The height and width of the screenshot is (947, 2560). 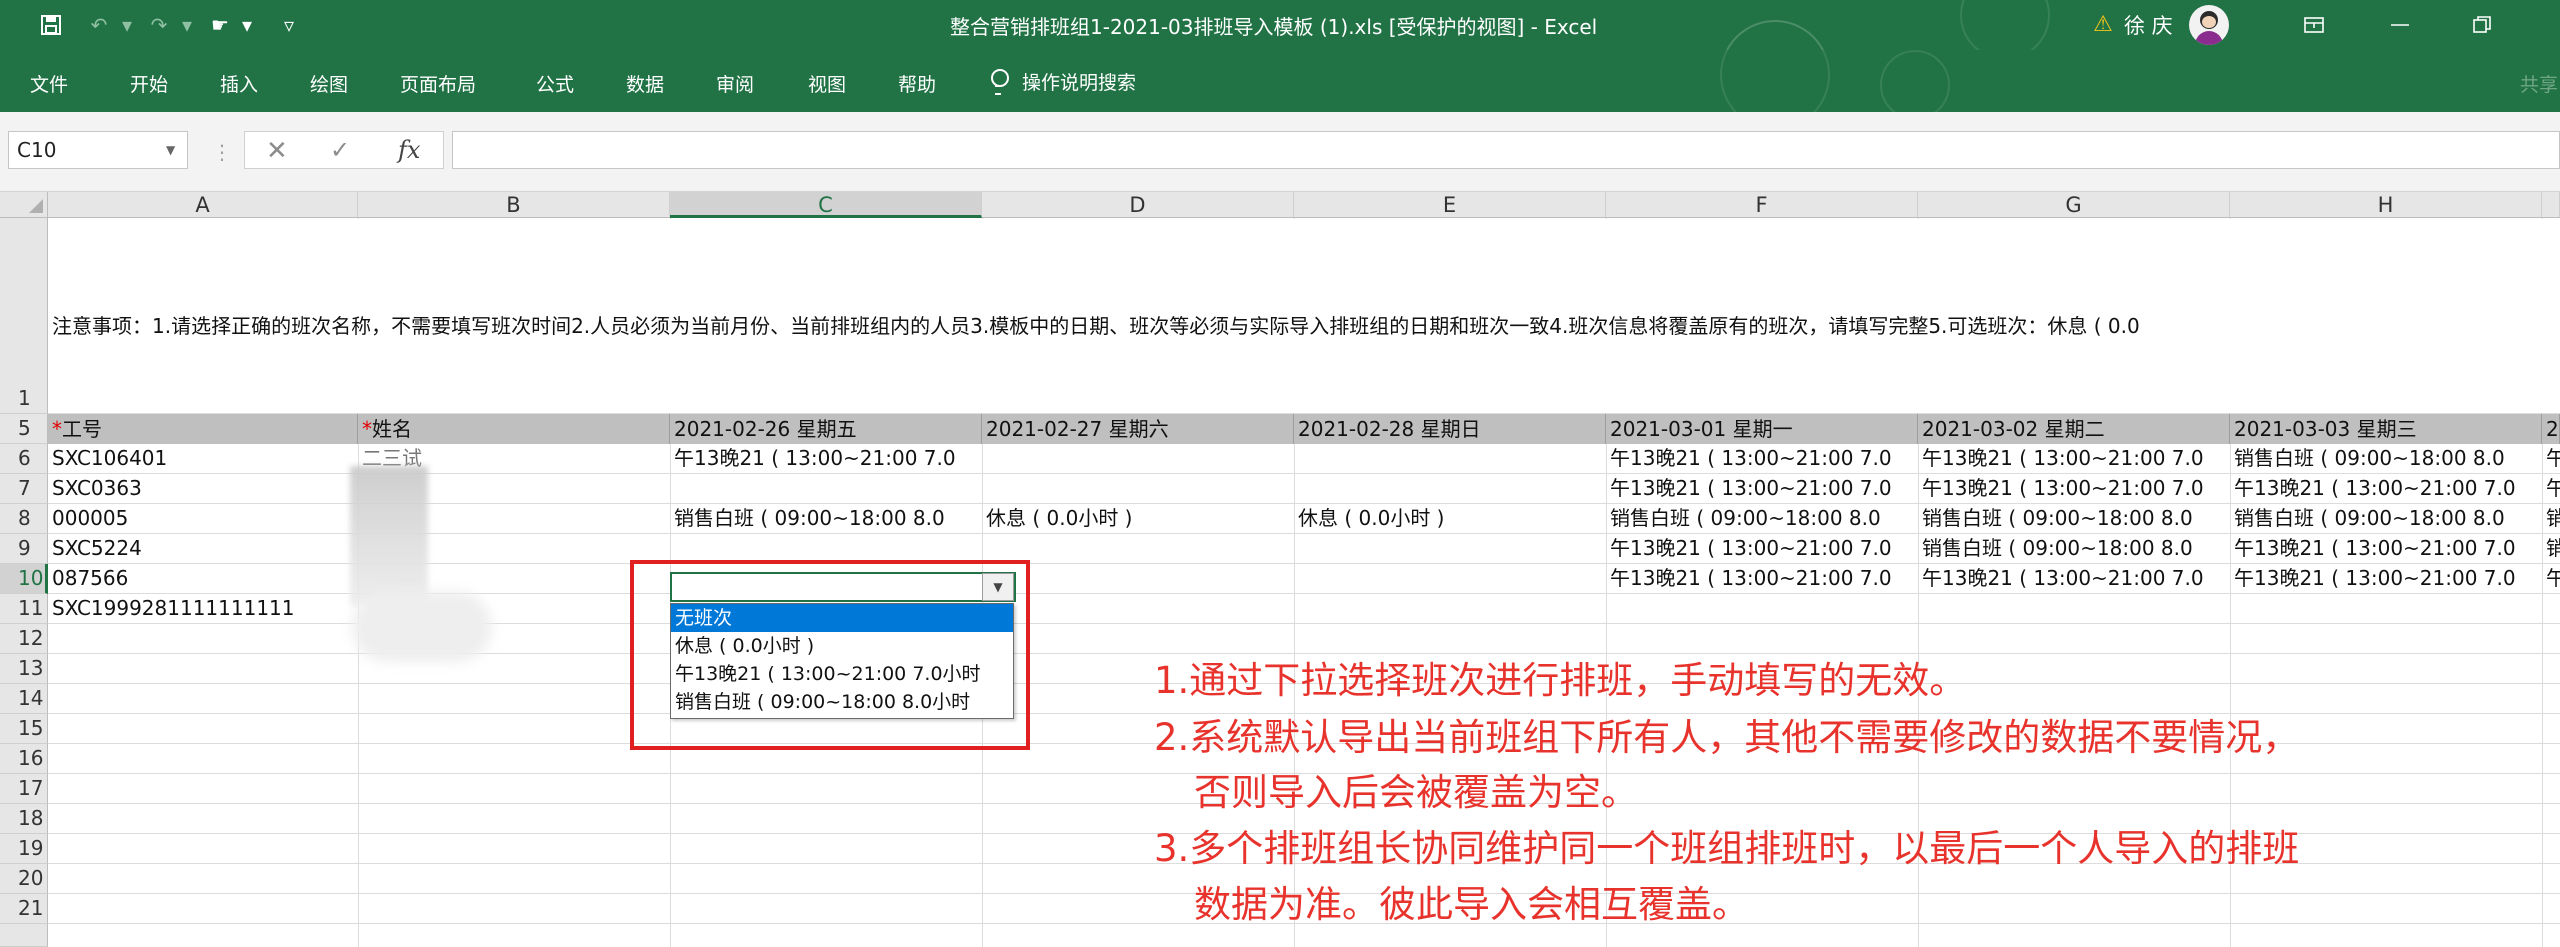 I want to click on tab-formulas: 公式, so click(x=555, y=83).